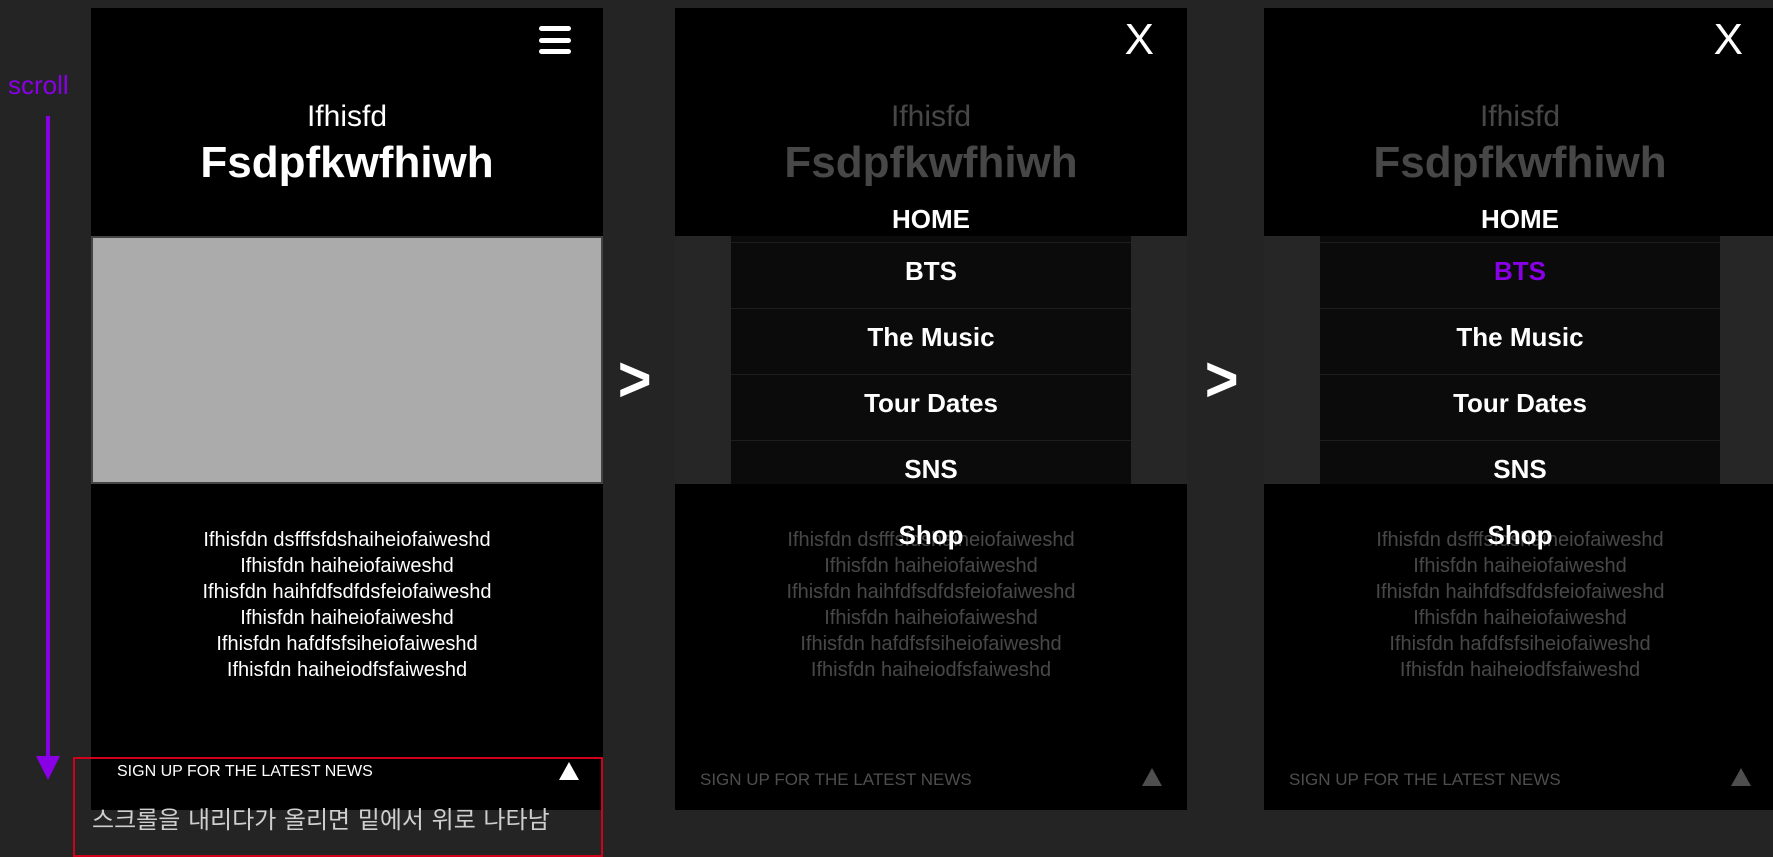  What do you see at coordinates (48, 768) in the screenshot?
I see `arrow-down-icon` at bounding box center [48, 768].